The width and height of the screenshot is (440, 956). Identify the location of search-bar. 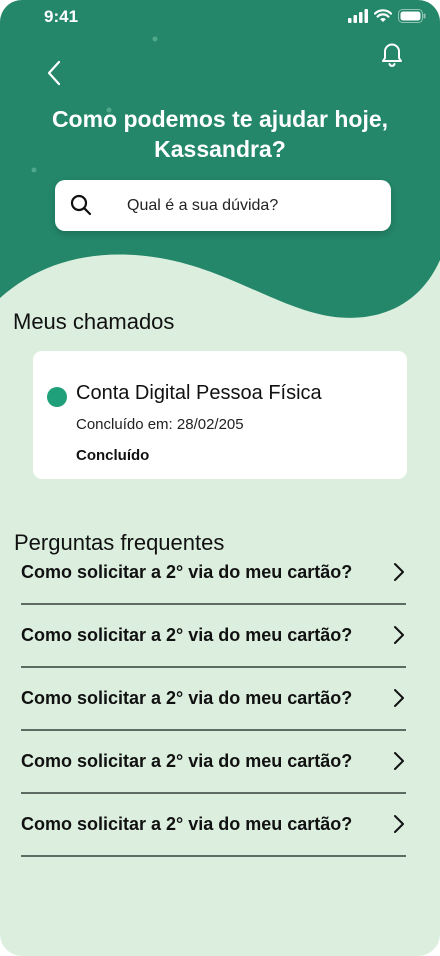
(223, 205).